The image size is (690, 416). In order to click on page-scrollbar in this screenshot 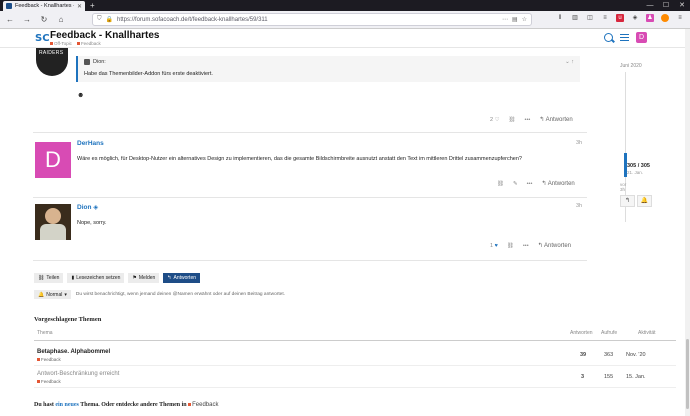, I will do `click(687, 222)`.